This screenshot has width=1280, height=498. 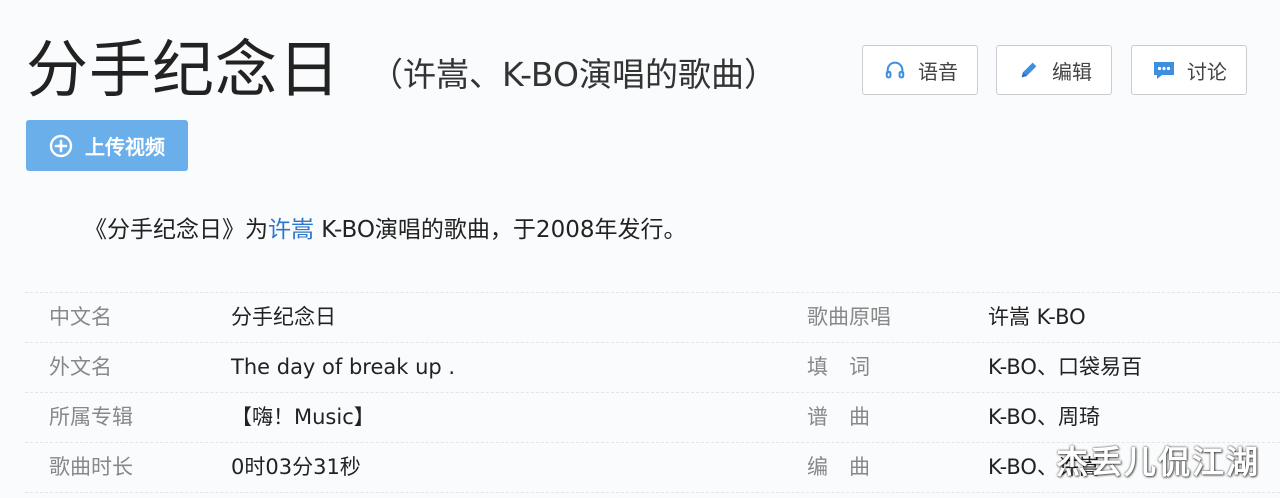 I want to click on info-key: 所属专辑, so click(x=91, y=417).